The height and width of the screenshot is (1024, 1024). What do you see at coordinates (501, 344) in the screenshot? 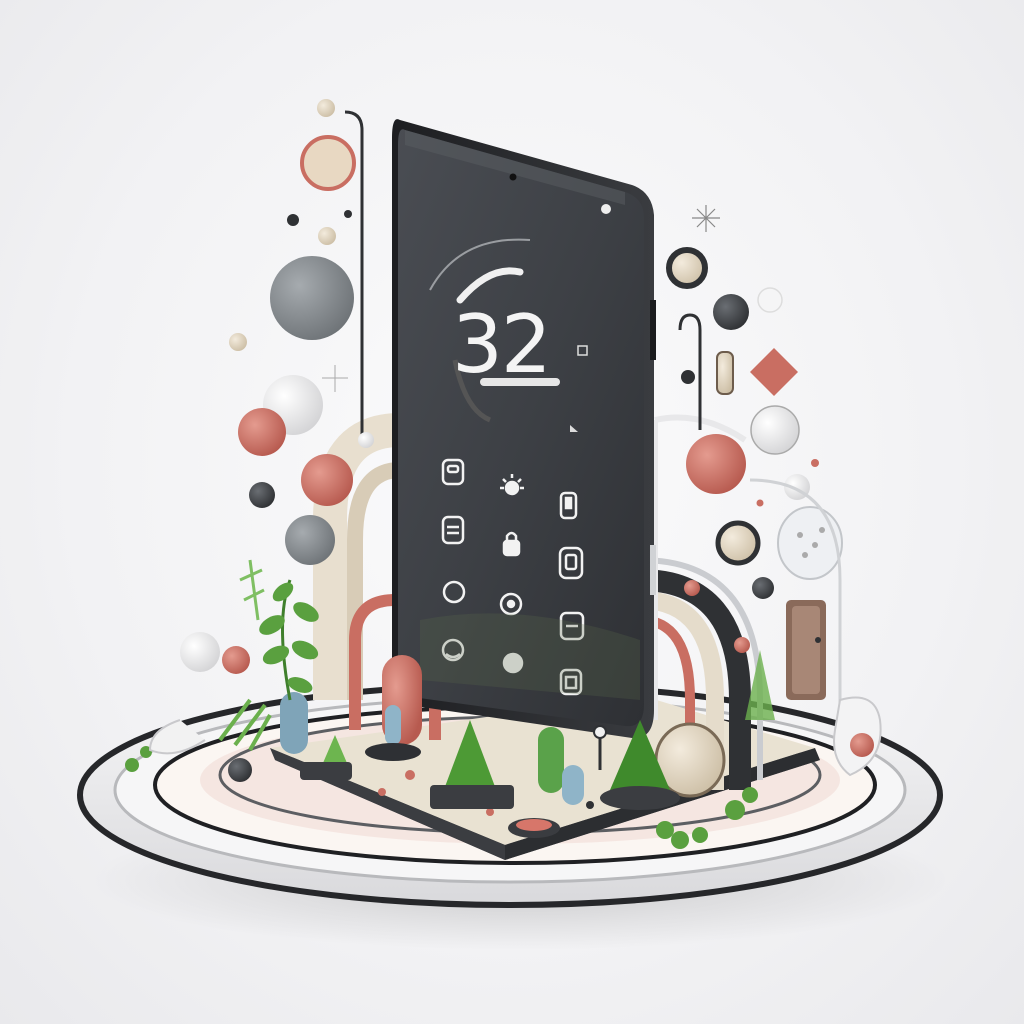
I see `clock-time: 32` at bounding box center [501, 344].